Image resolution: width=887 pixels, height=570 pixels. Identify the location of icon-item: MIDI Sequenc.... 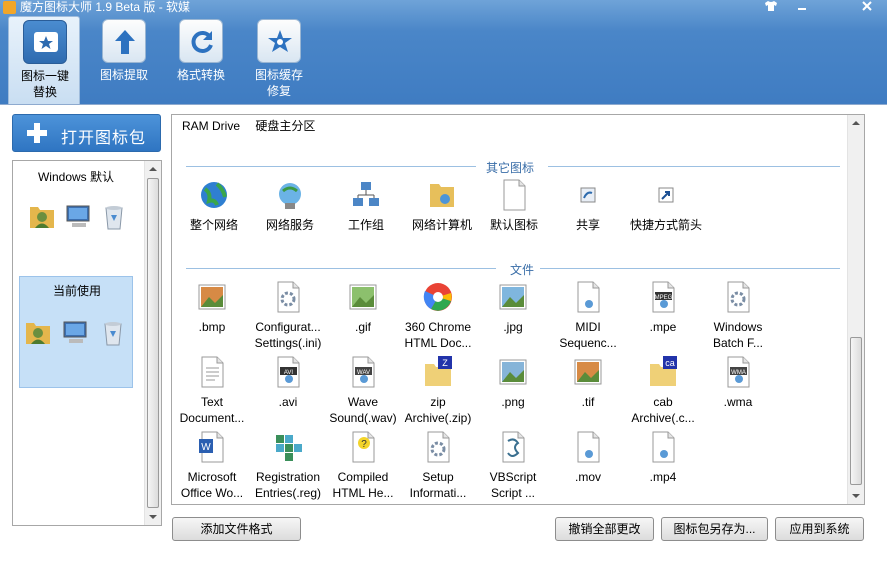
(588, 316).